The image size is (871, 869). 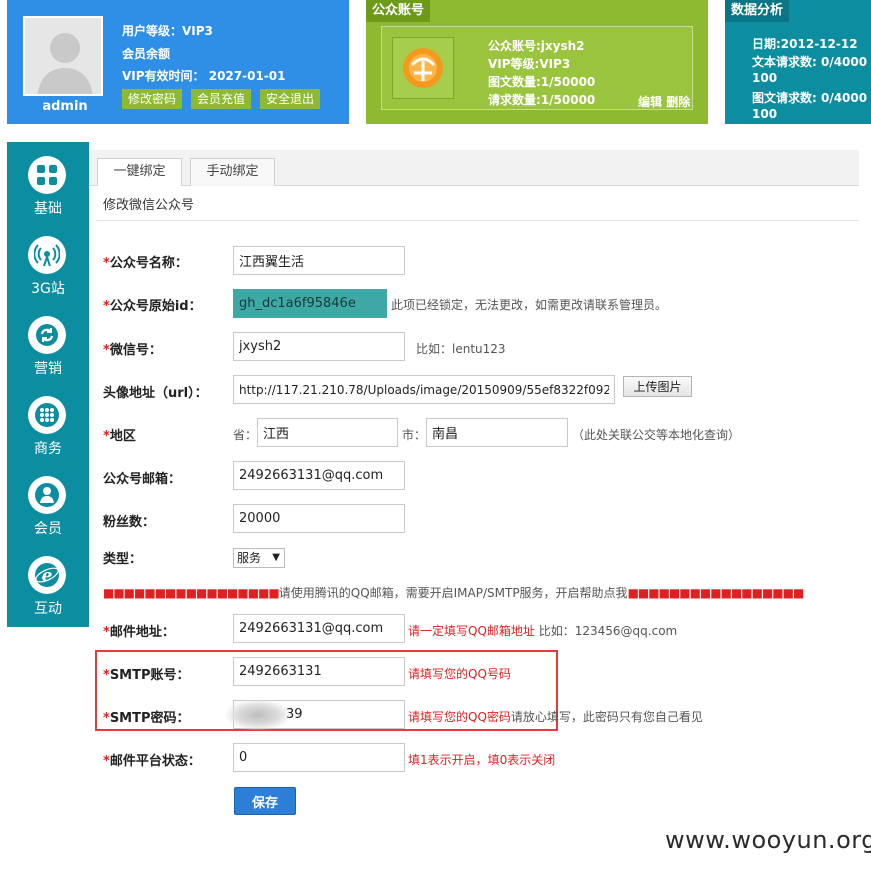 I want to click on stats-image-requests-cont: 100, so click(x=765, y=114).